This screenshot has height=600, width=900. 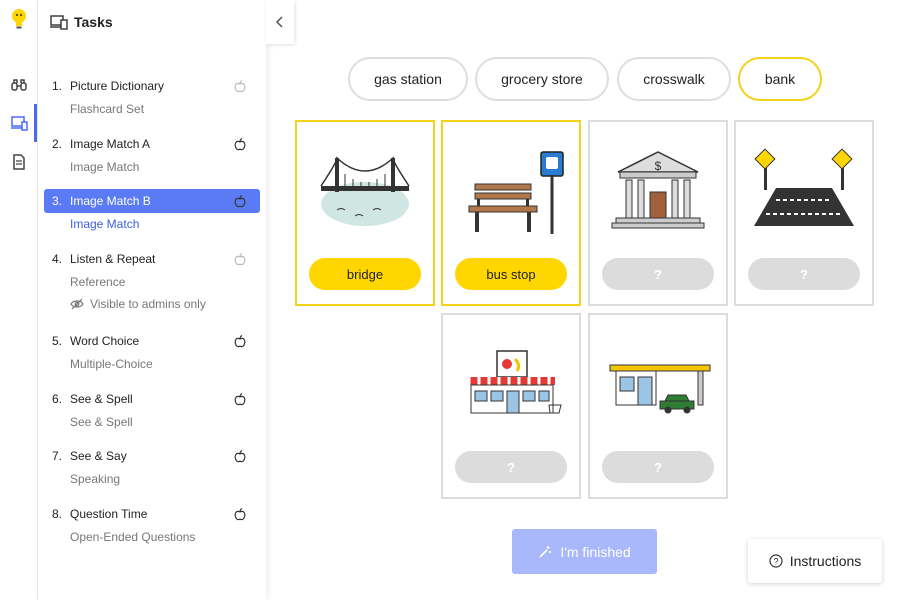 I want to click on word-pill-crosswalk: crosswalk, so click(x=674, y=79).